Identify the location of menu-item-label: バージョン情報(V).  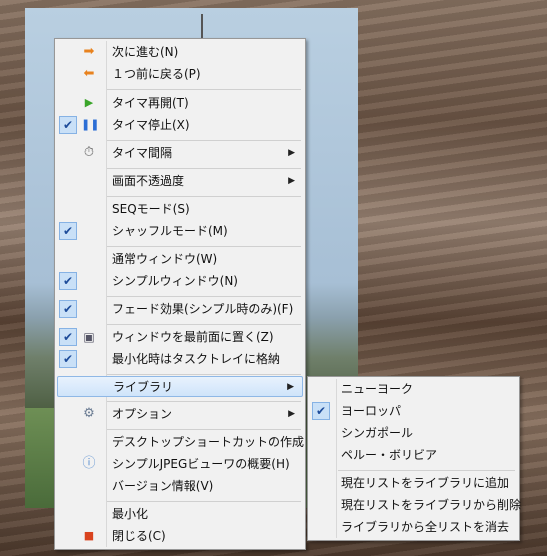
(163, 486).